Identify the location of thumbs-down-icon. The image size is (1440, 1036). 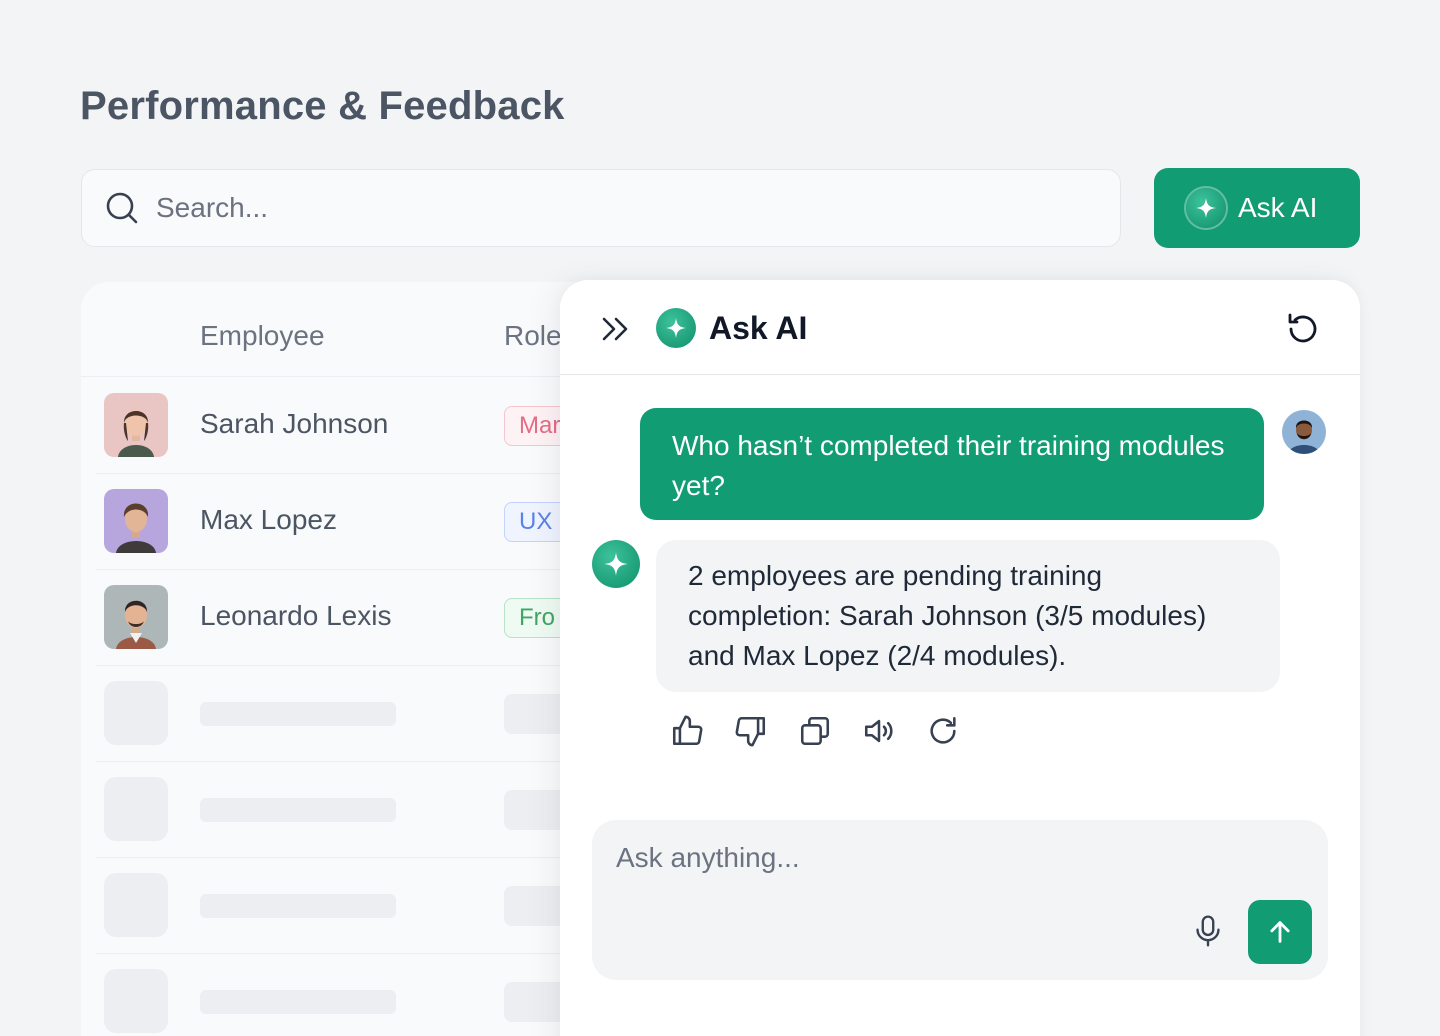
(751, 731).